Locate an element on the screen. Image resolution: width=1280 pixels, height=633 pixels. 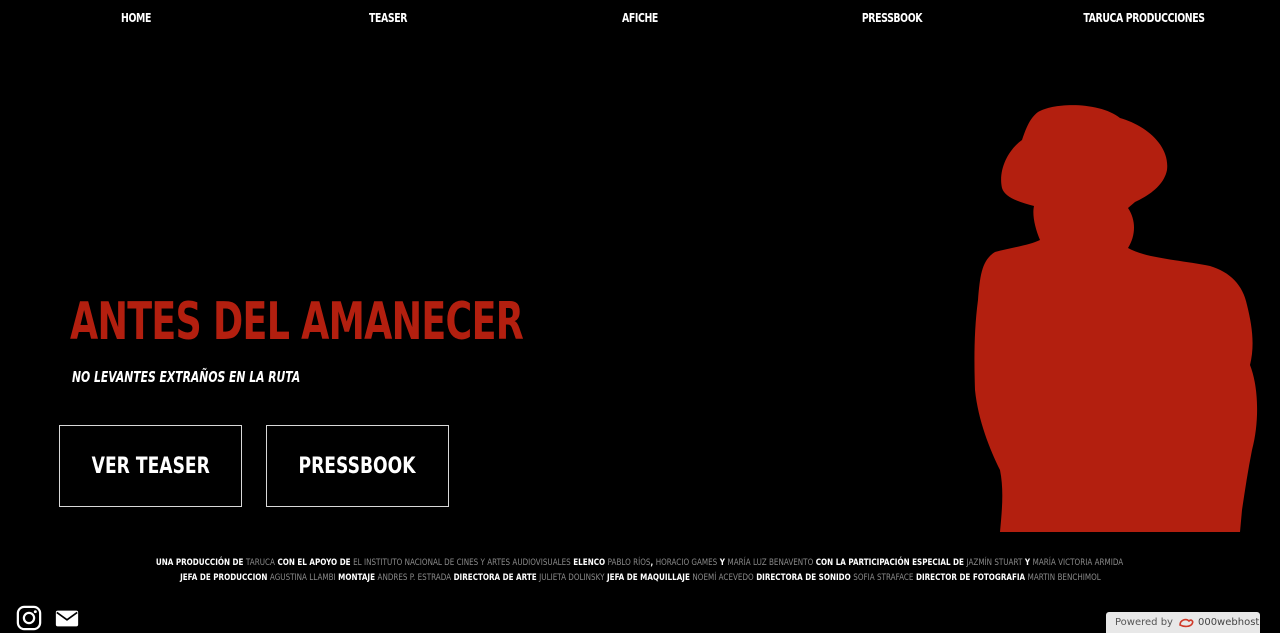
ver-teaser-button-label: VER TEASER is located at coordinates (150, 466).